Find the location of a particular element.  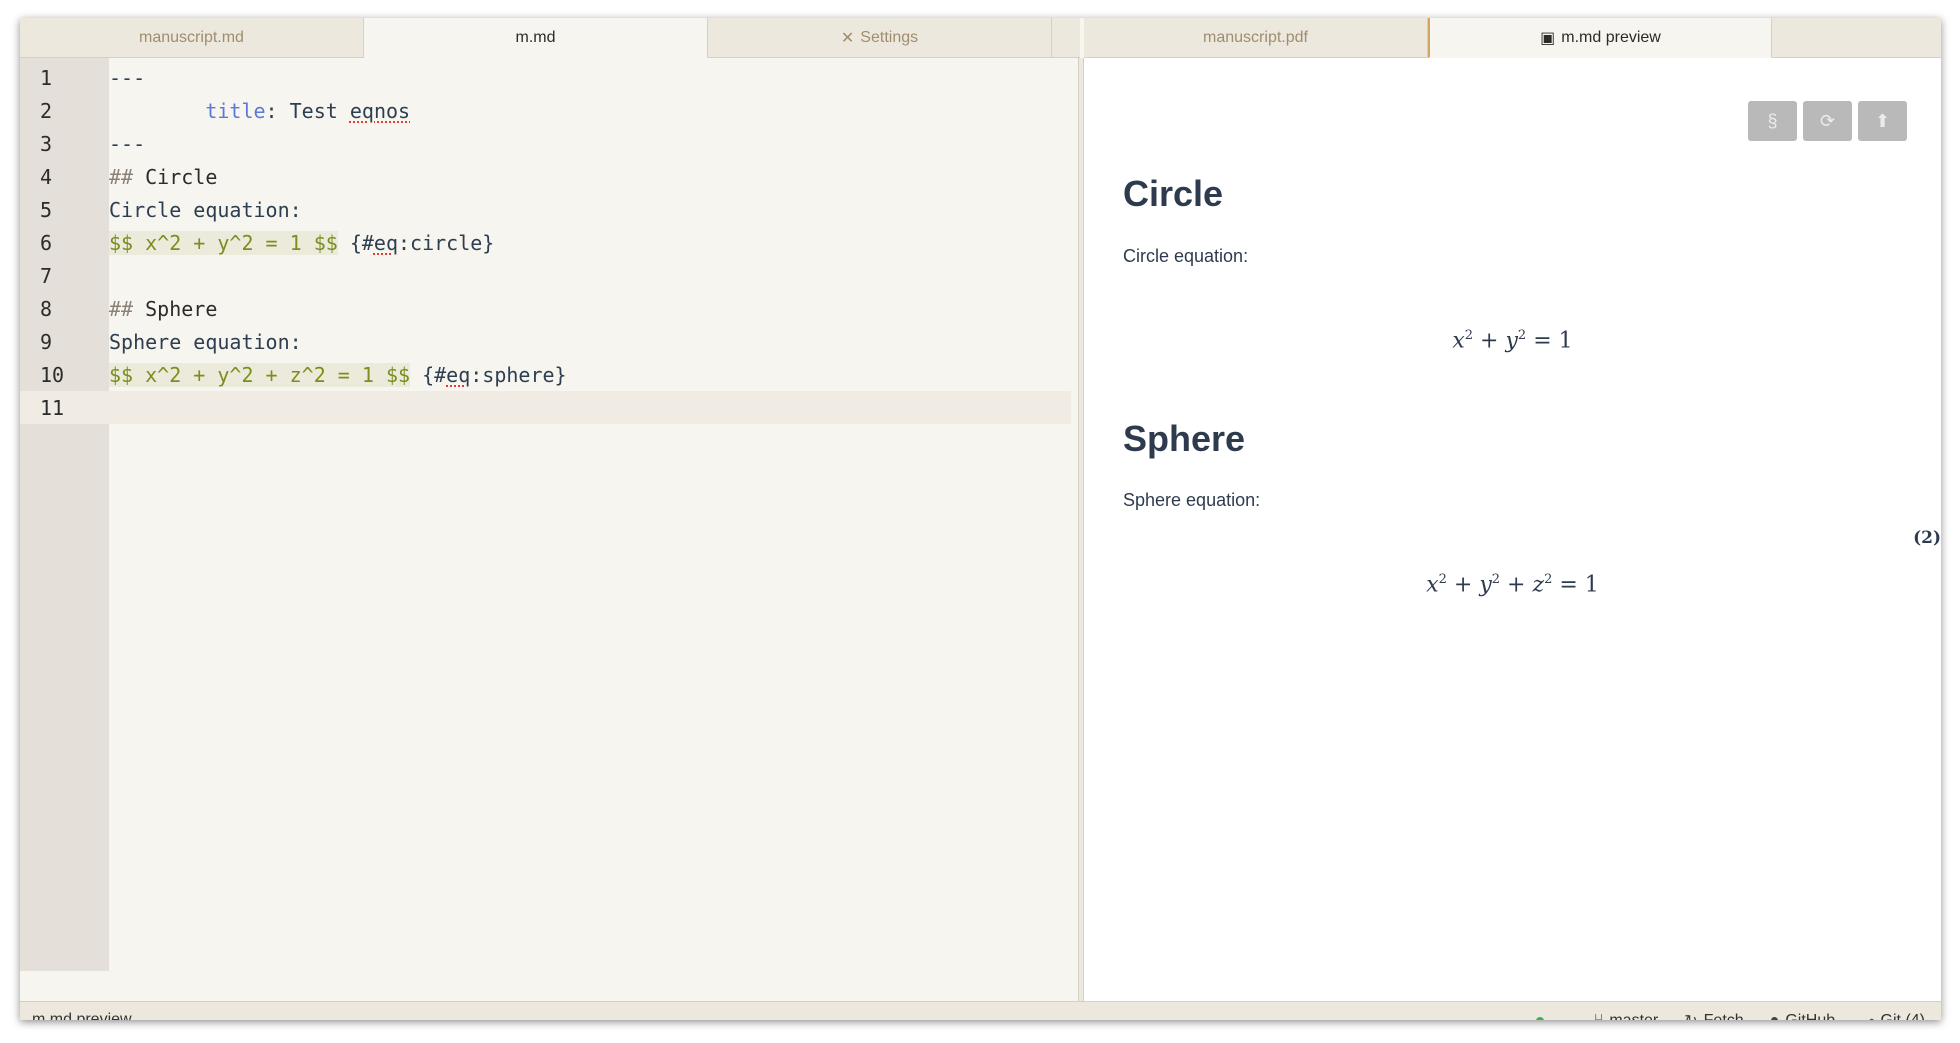

preview-equation: x2 + y2 = 1 is located at coordinates (1512, 341).